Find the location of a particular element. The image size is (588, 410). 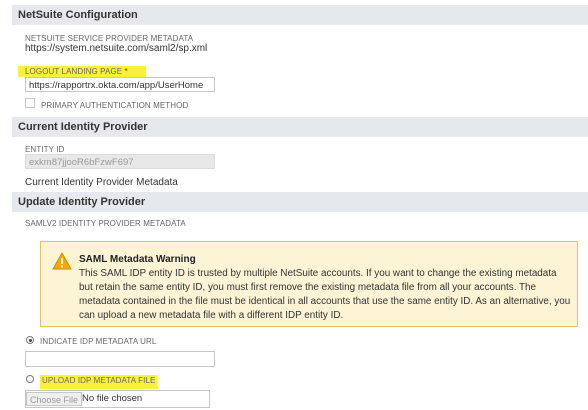

sp-metadata-url: https://system.netsuite.com/saml2/sp.xml is located at coordinates (116, 48).